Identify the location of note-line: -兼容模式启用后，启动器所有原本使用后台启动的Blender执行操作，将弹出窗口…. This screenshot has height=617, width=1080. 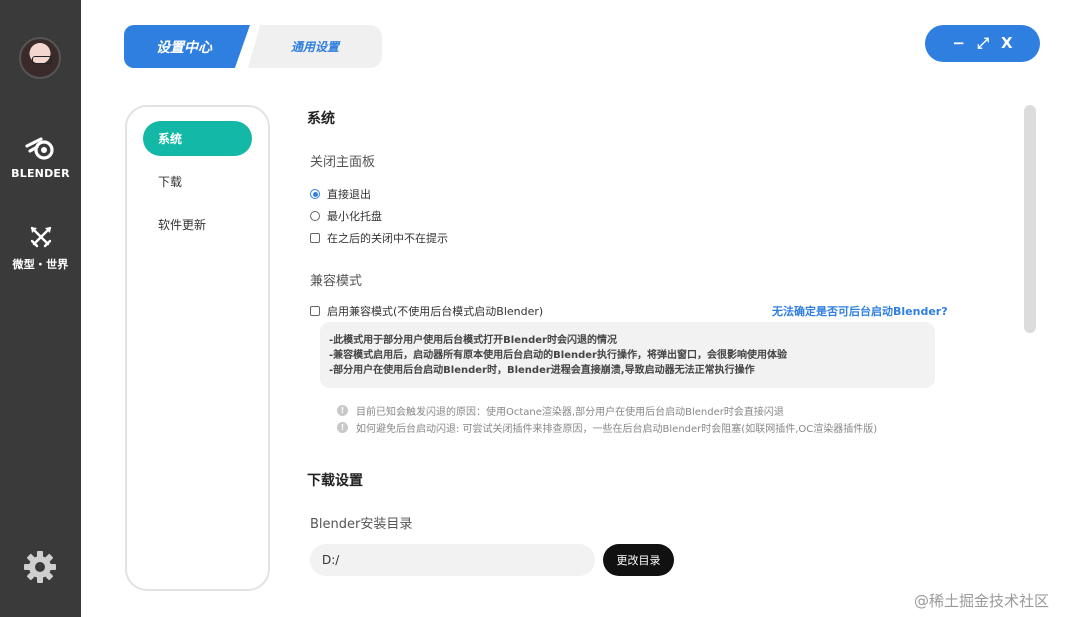
(558, 355).